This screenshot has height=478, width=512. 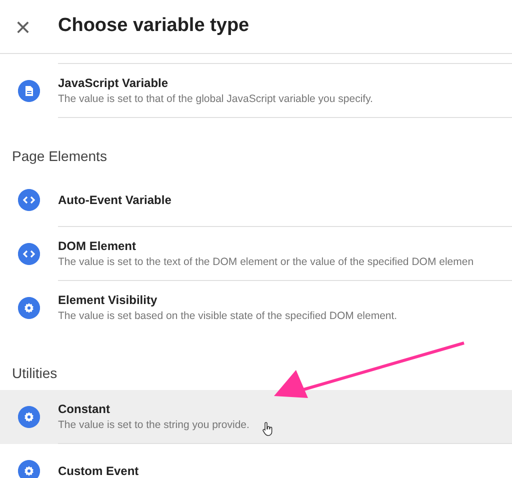 What do you see at coordinates (266, 262) in the screenshot?
I see `item-description: The value is set to the text of the DOM element or the value of the specified DOM elemen` at bounding box center [266, 262].